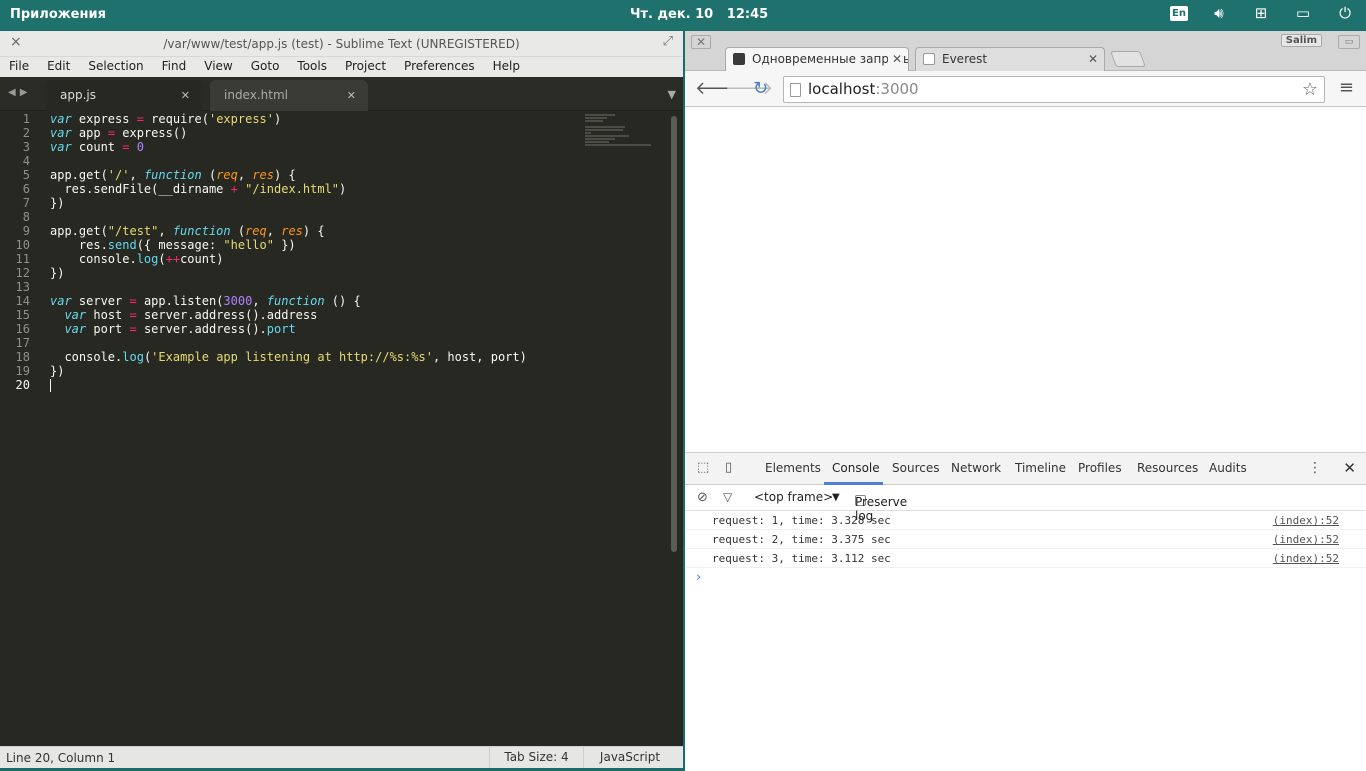  I want to click on browser-tab-active: Одновременные запросы ✕, so click(817, 59).